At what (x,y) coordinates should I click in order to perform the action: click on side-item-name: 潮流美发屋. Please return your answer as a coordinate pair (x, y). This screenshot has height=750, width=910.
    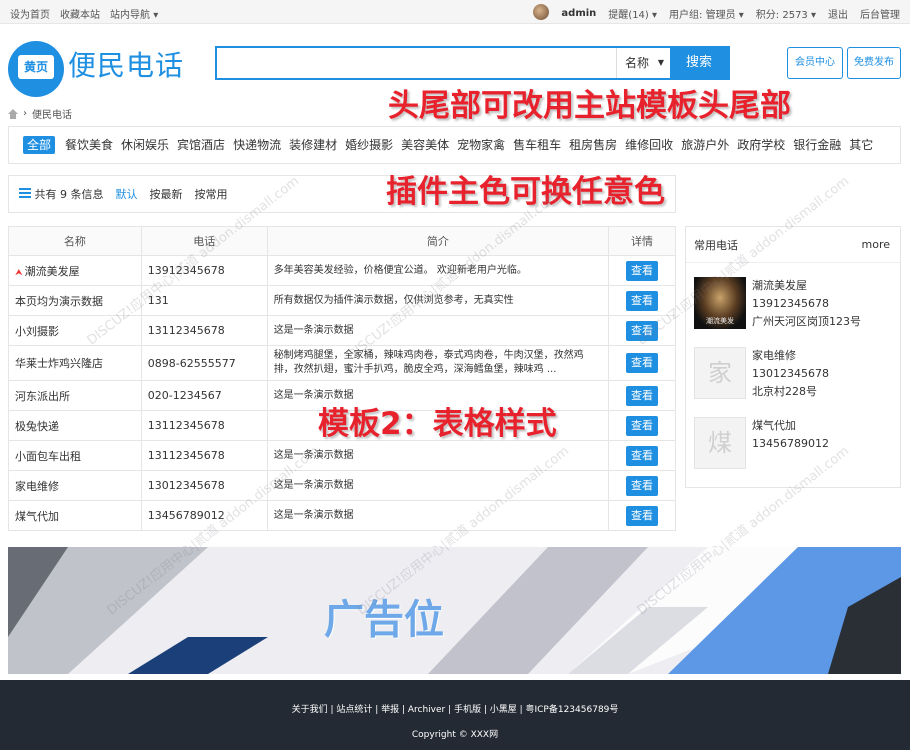
    Looking at the image, I should click on (806, 286).